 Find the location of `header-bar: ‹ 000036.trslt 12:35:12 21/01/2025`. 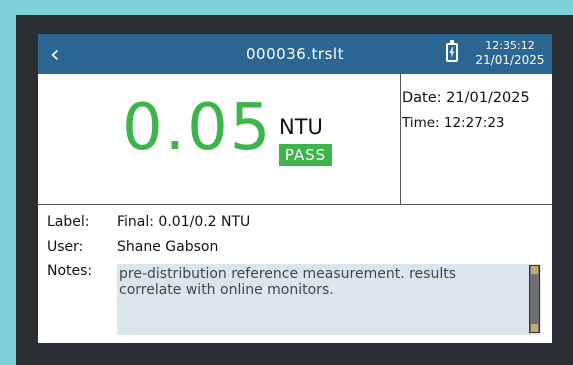

header-bar: ‹ 000036.trslt 12:35:12 21/01/2025 is located at coordinates (295, 54).